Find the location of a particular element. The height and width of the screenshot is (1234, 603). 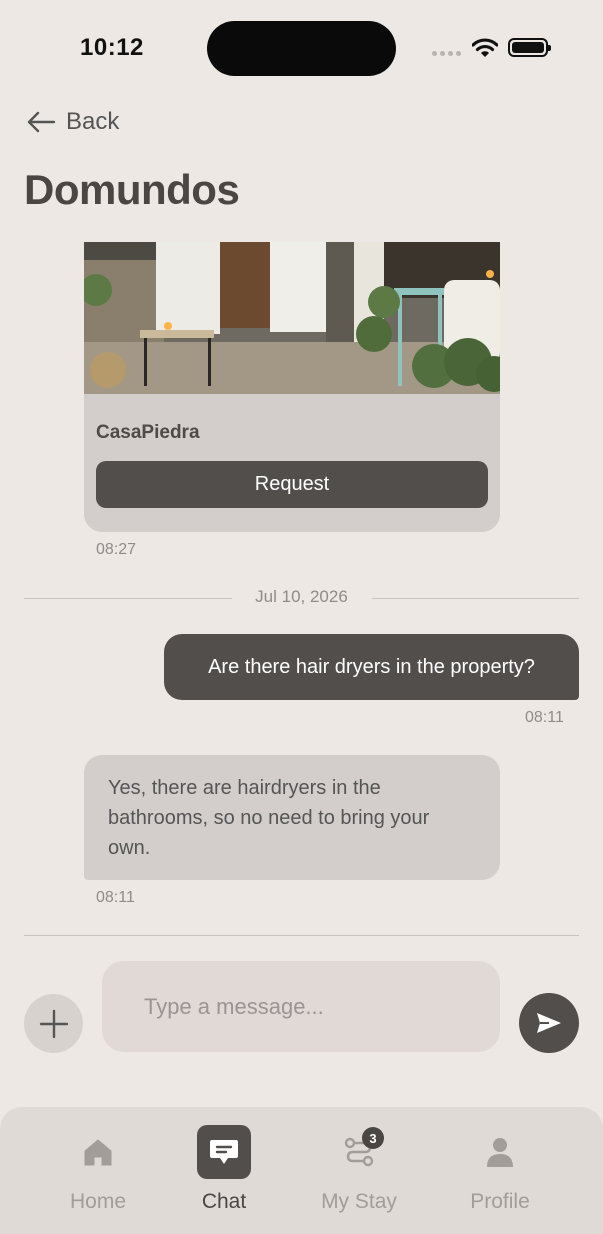

request-button: Request is located at coordinates (292, 484).